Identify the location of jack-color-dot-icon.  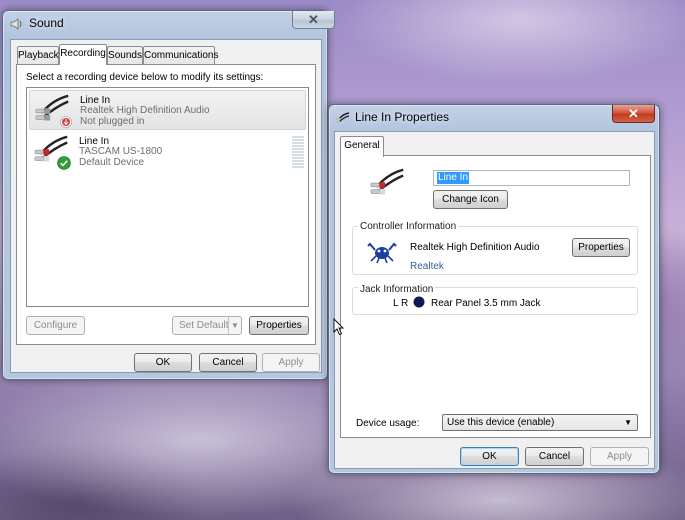
(419, 302).